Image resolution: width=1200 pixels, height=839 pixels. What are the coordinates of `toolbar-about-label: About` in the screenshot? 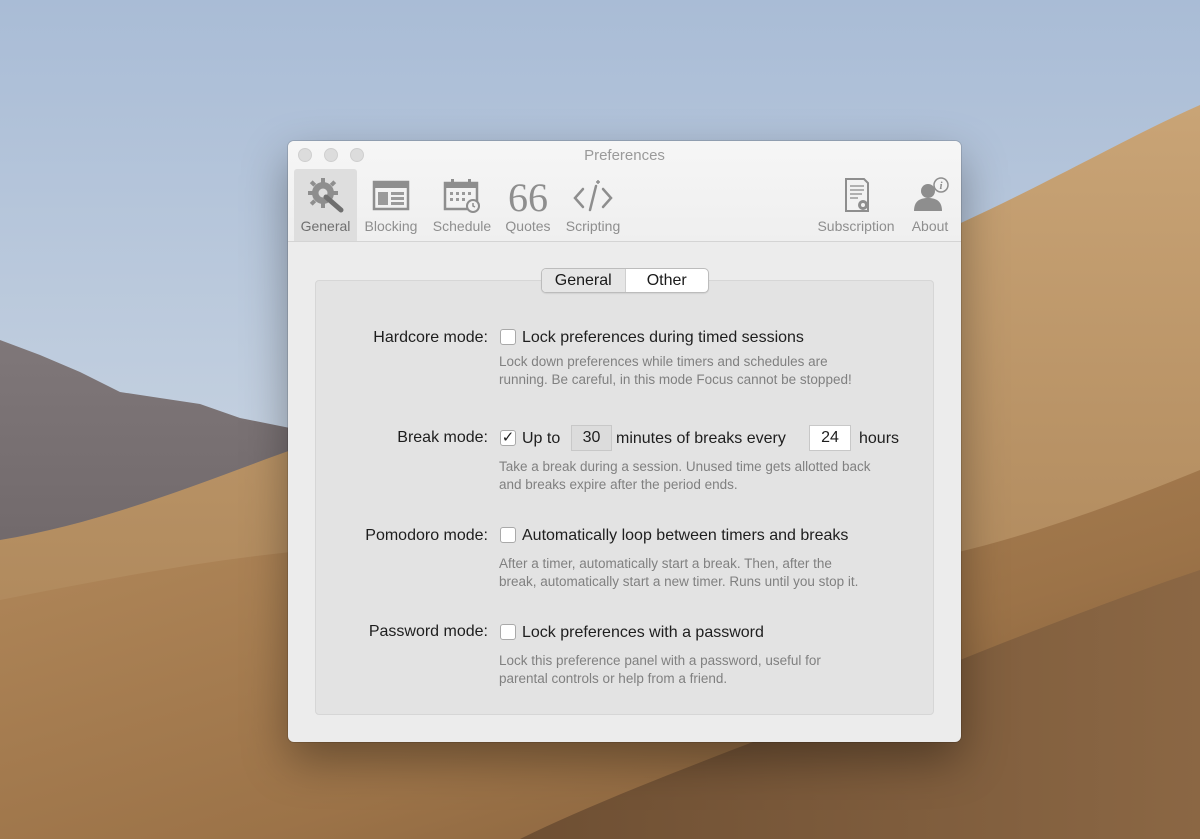 It's located at (930, 226).